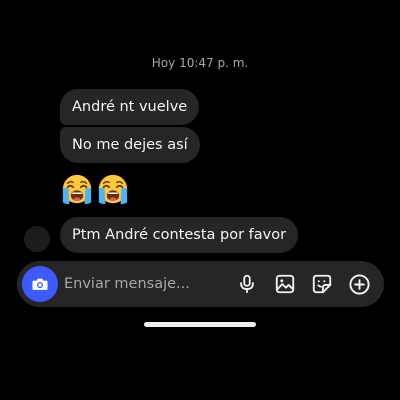 The image size is (400, 400). What do you see at coordinates (200, 63) in the screenshot?
I see `message-timestamp: Hoy 10:47 p. m.` at bounding box center [200, 63].